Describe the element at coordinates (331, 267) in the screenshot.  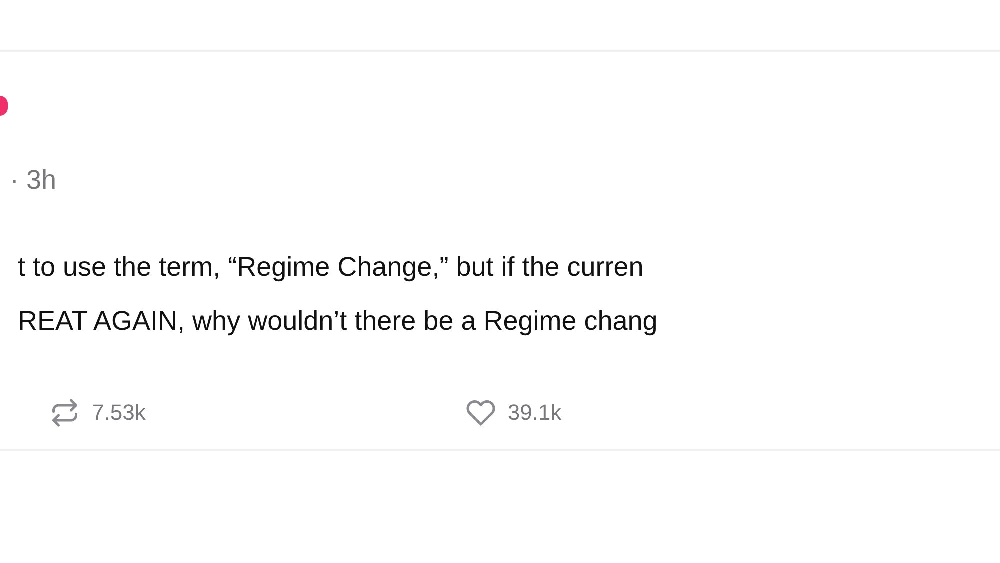
I see `post-text: t to use the term, “Regime Change,” but if the curren` at that location.